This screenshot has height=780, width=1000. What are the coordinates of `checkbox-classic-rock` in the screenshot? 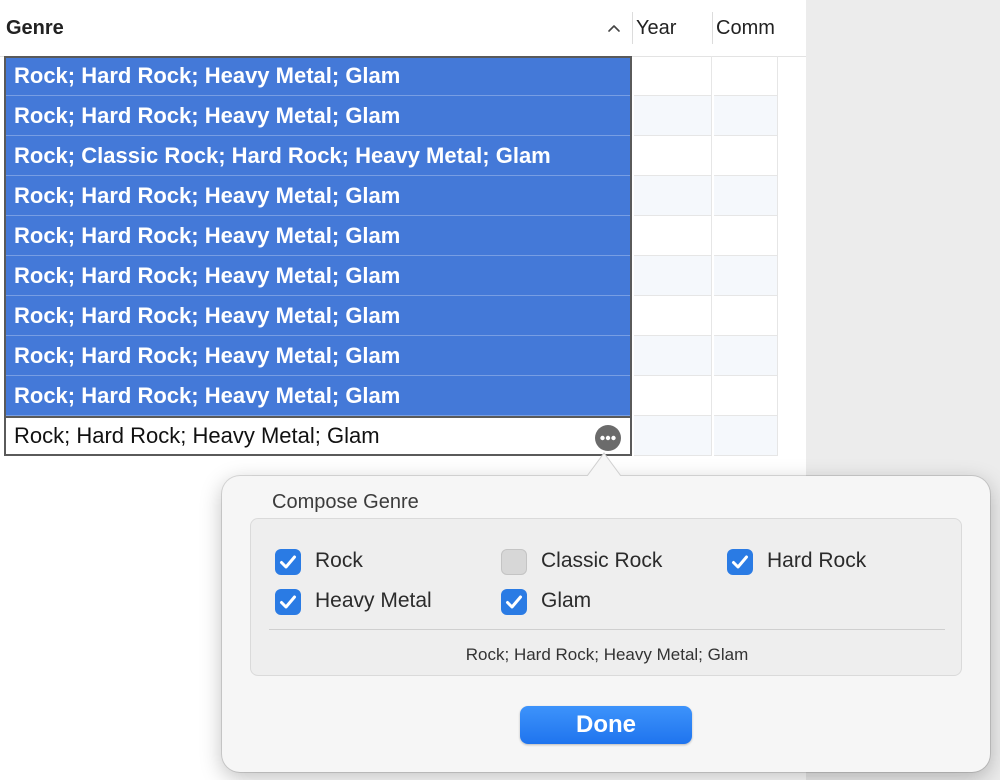 It's located at (514, 562).